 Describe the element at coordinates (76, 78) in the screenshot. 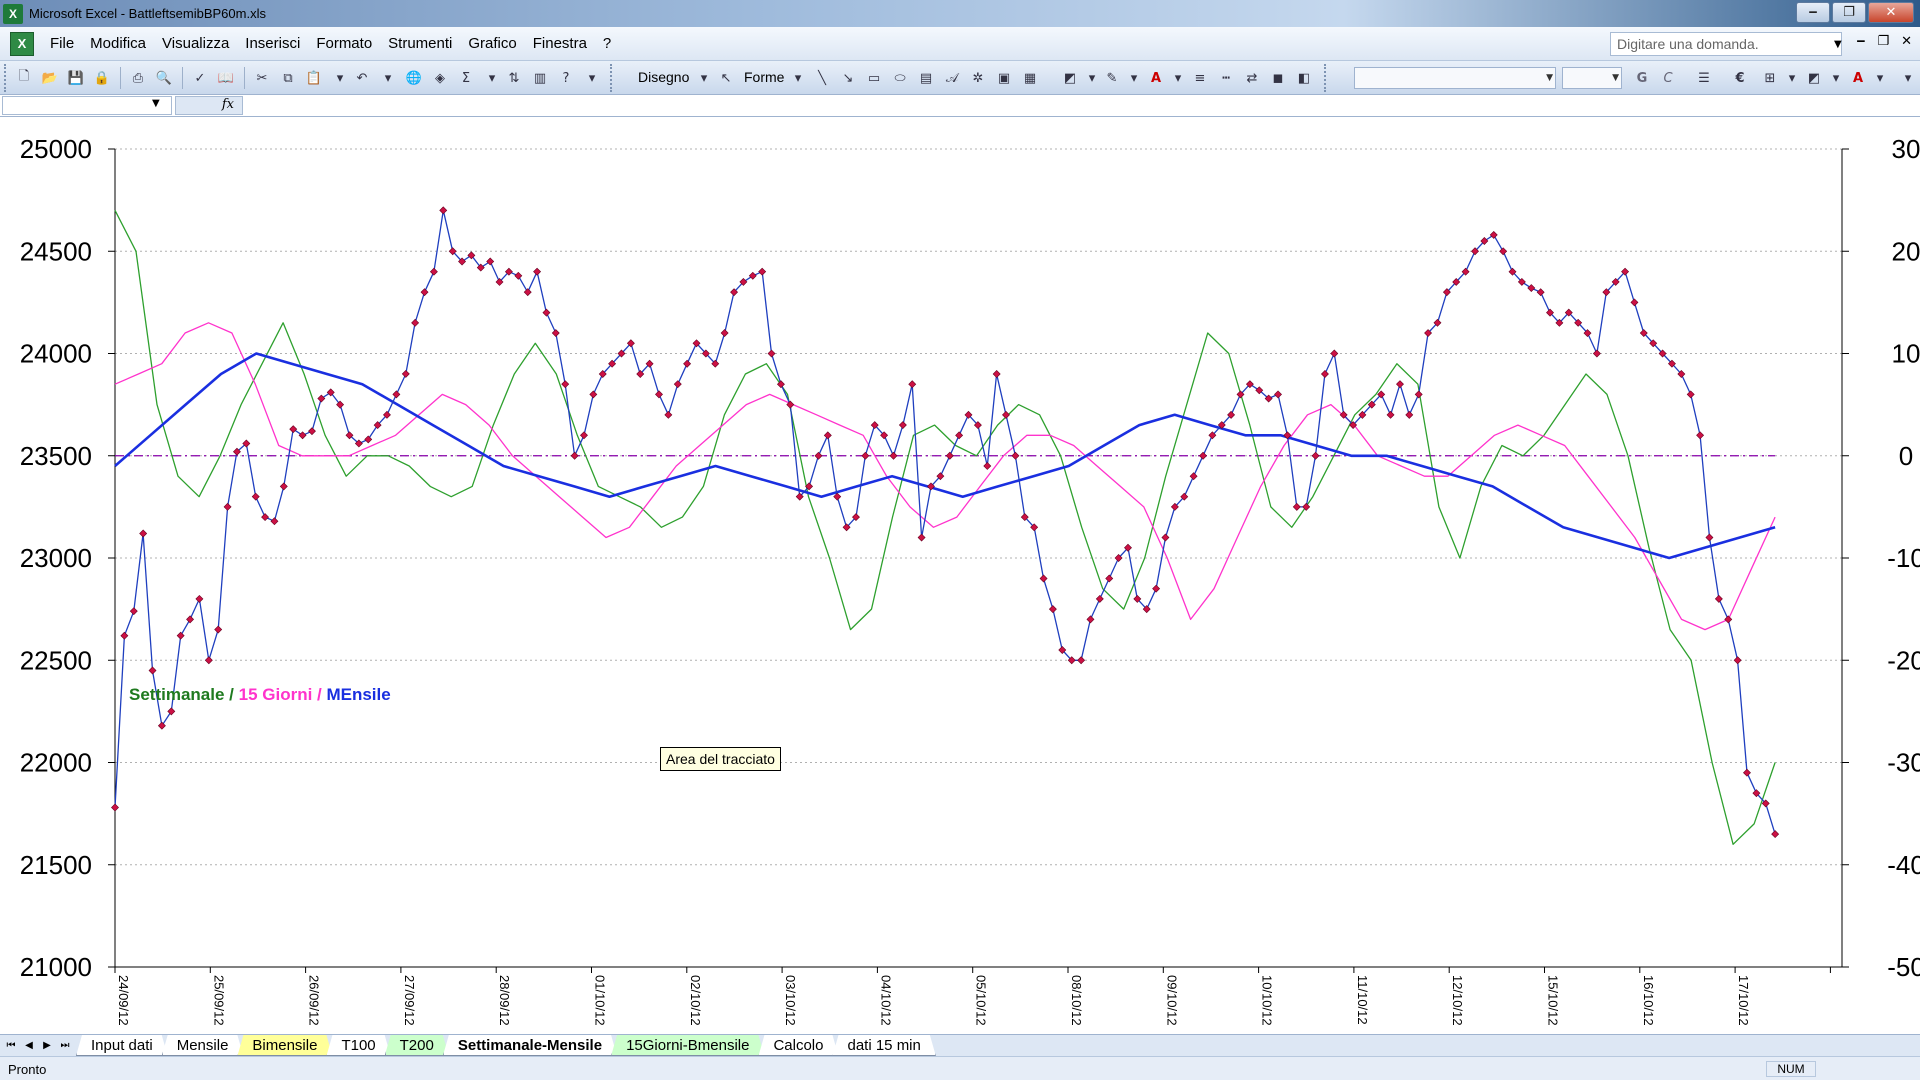

I see `save-icon: 💾` at that location.